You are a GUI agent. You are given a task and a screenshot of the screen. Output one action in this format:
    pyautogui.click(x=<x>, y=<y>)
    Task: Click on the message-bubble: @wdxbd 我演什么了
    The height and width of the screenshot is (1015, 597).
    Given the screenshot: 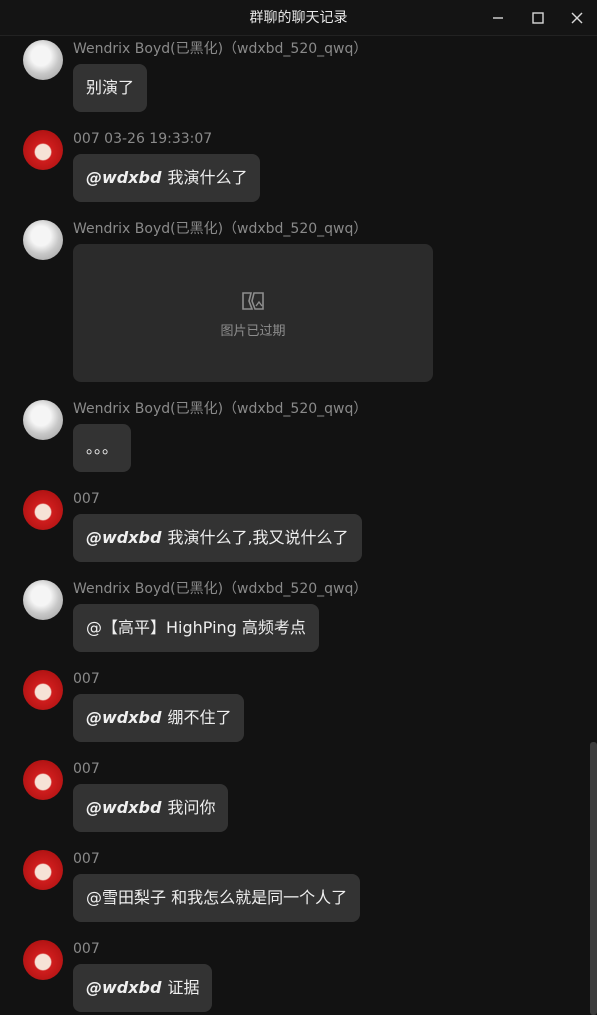 What is the action you would take?
    pyautogui.click(x=167, y=178)
    